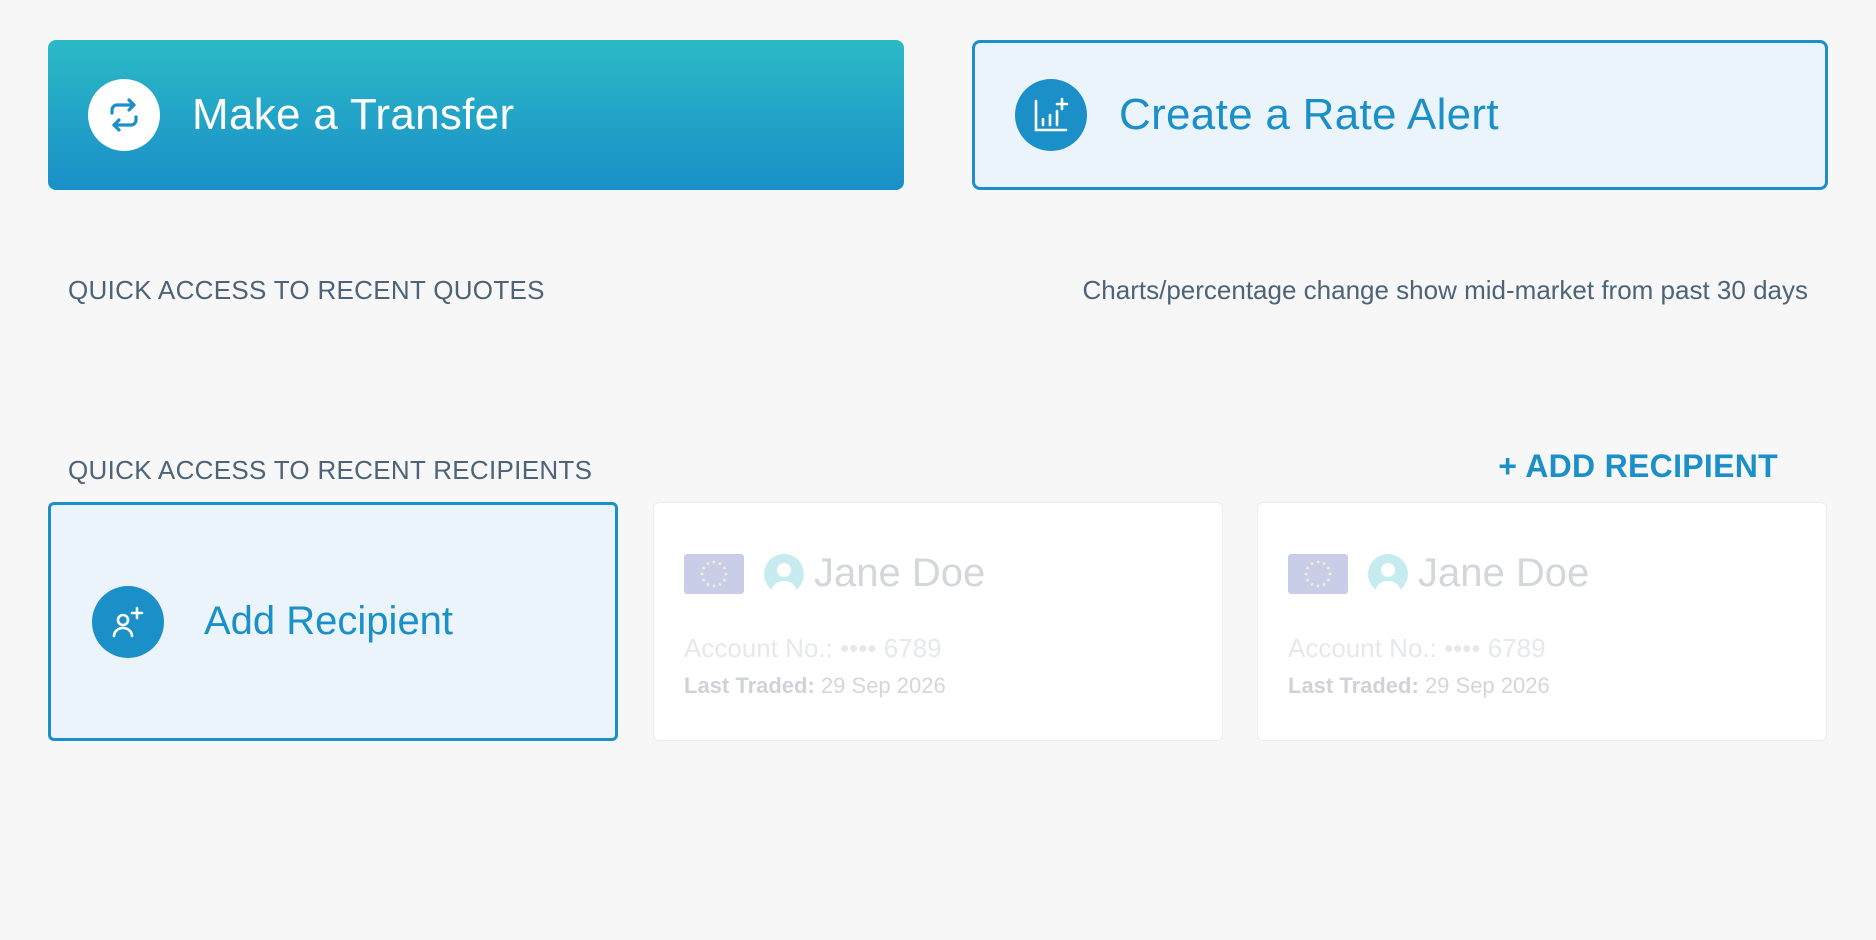 The image size is (1876, 940). What do you see at coordinates (128, 621) in the screenshot?
I see `add-user-icon` at bounding box center [128, 621].